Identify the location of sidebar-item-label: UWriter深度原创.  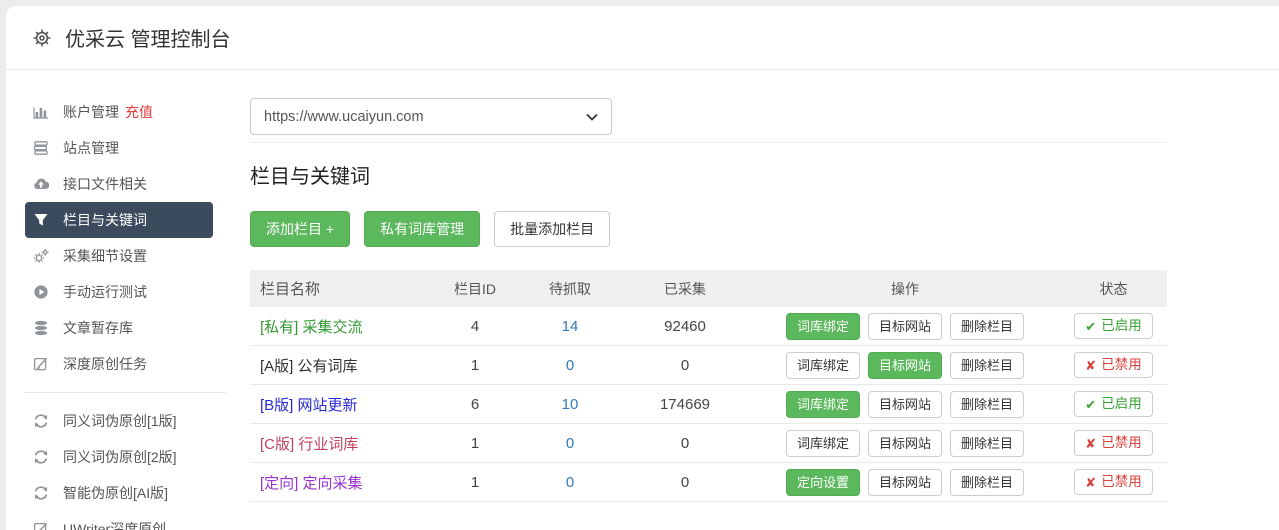
(115, 525).